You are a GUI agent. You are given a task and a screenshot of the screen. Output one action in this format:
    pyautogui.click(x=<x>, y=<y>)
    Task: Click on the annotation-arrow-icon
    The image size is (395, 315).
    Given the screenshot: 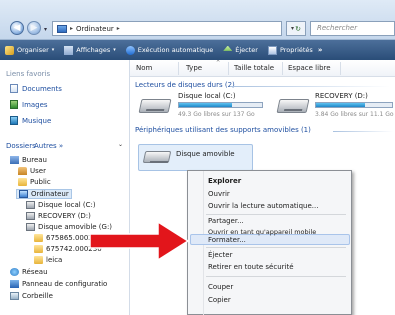 What is the action you would take?
    pyautogui.click(x=139, y=241)
    